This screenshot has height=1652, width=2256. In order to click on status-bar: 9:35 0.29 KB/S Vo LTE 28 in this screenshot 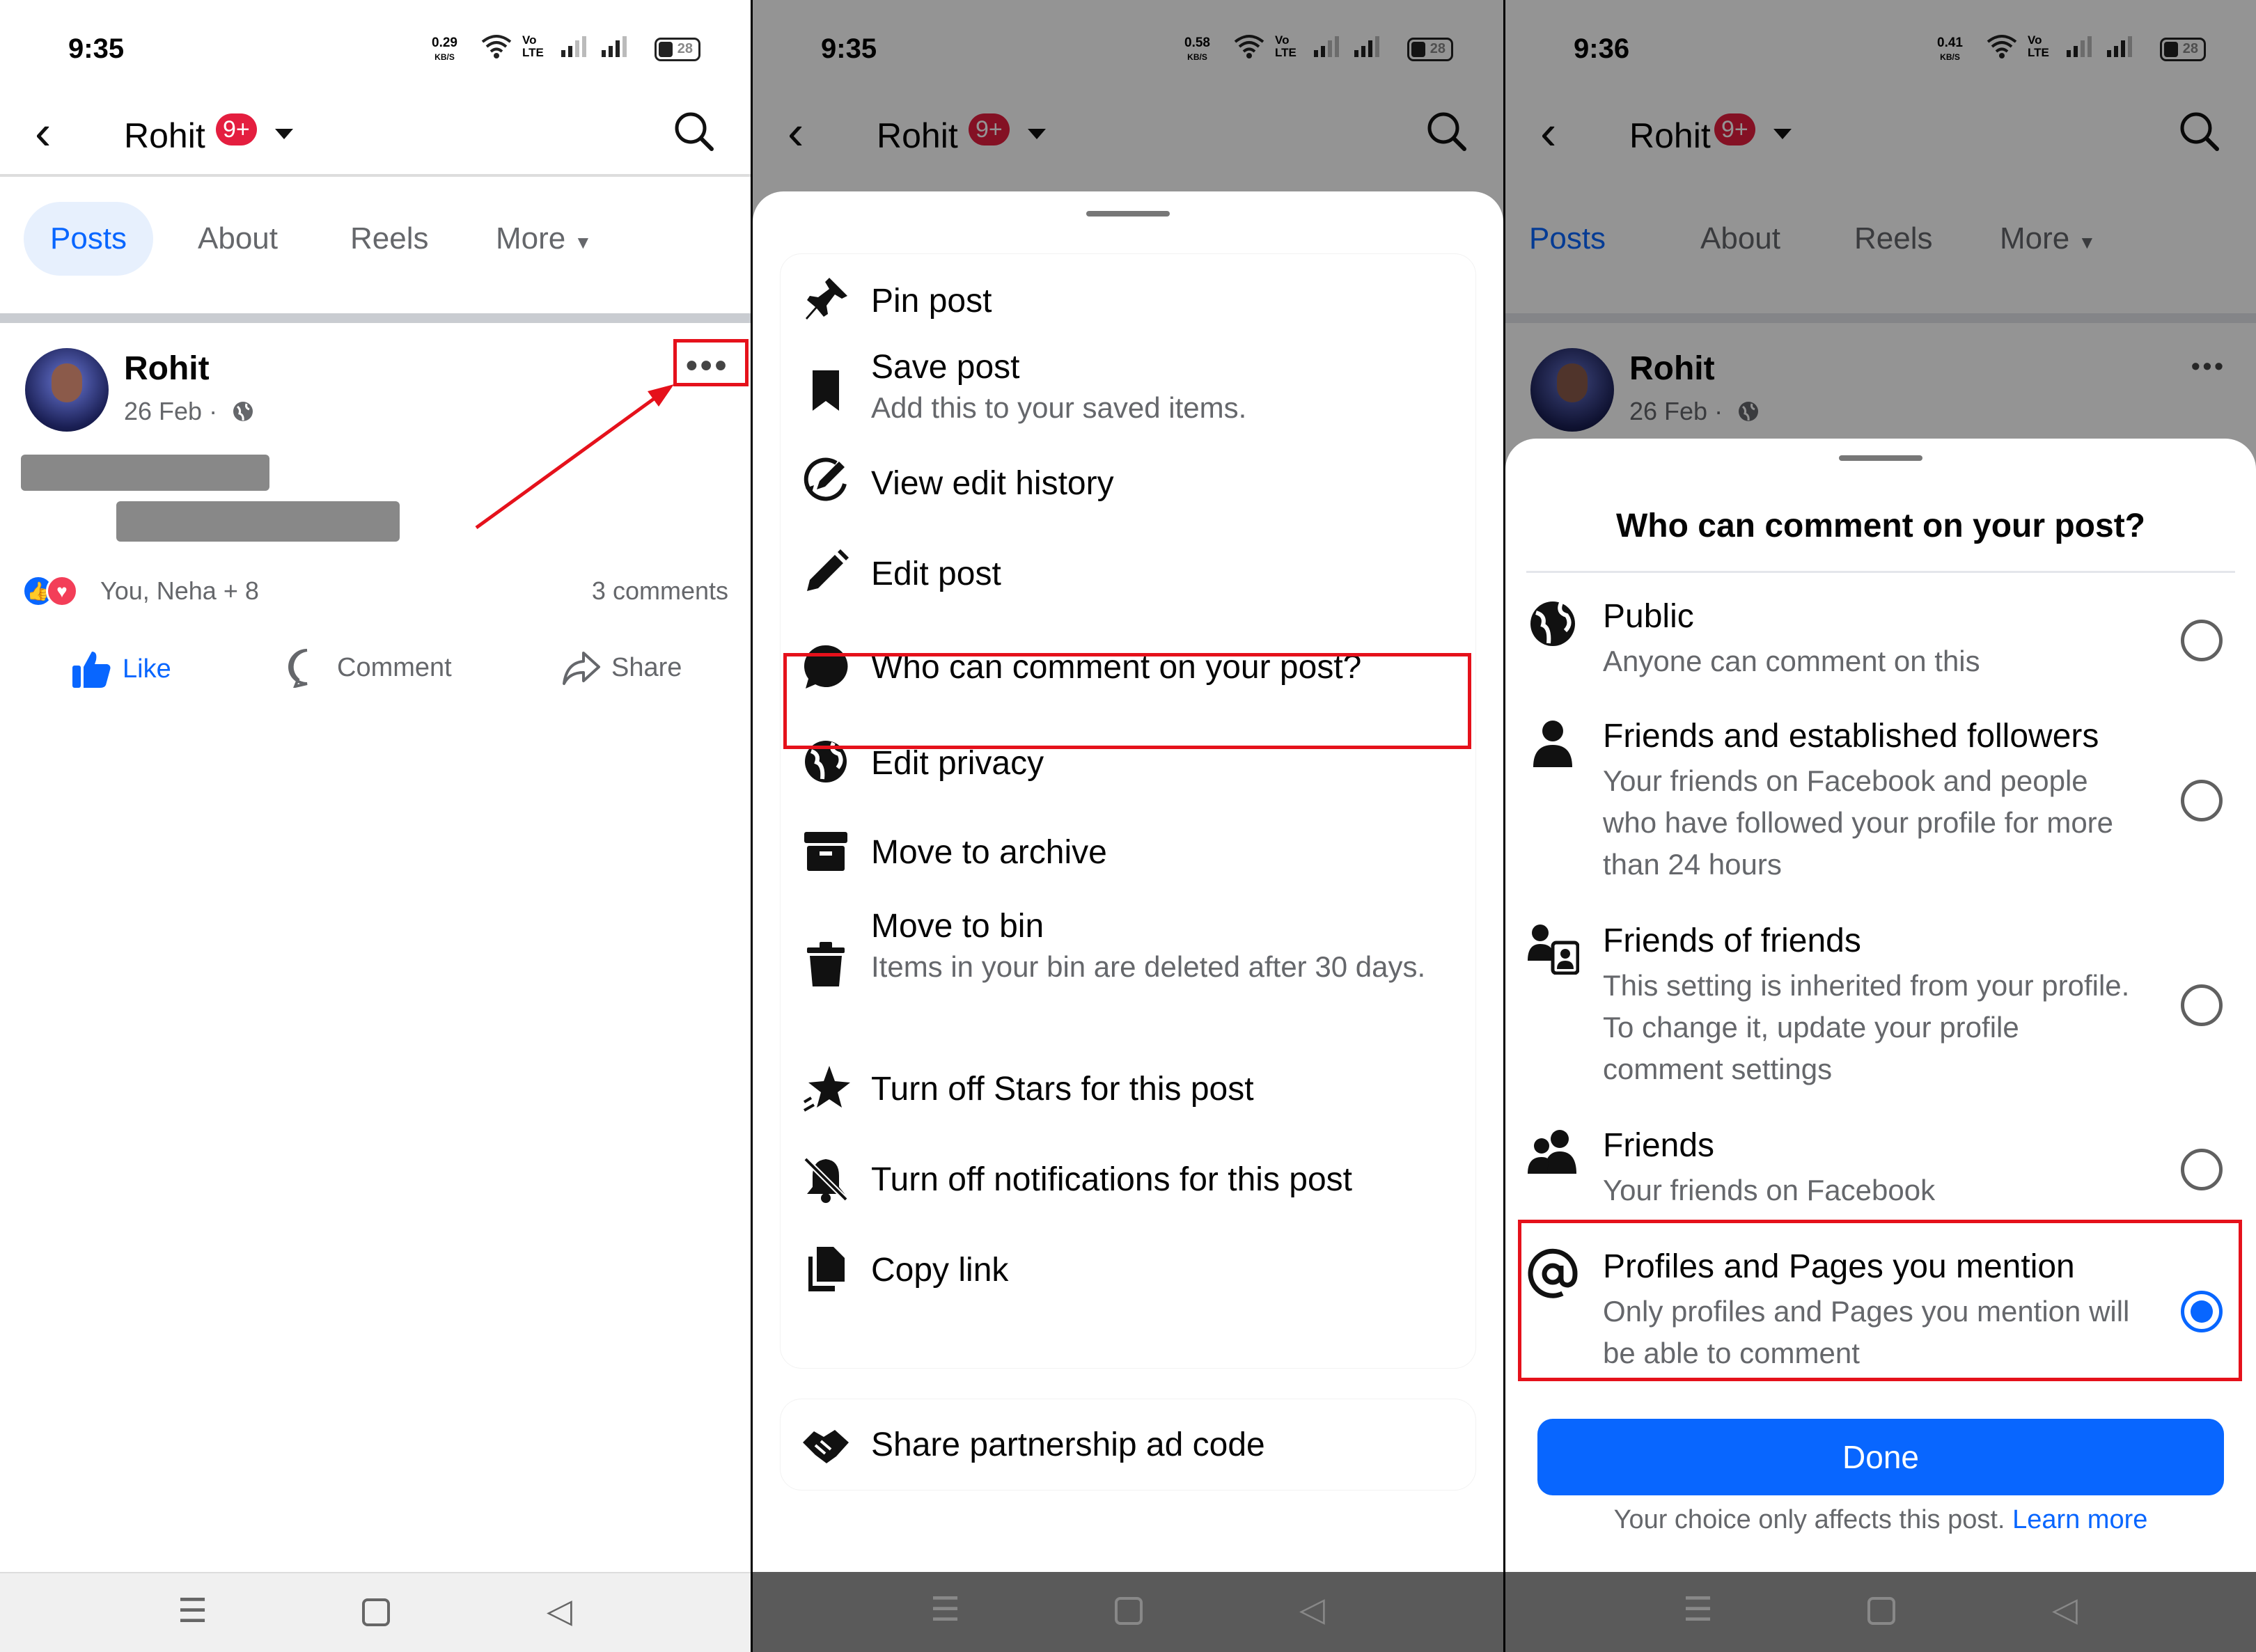, I will do `click(375, 48)`.